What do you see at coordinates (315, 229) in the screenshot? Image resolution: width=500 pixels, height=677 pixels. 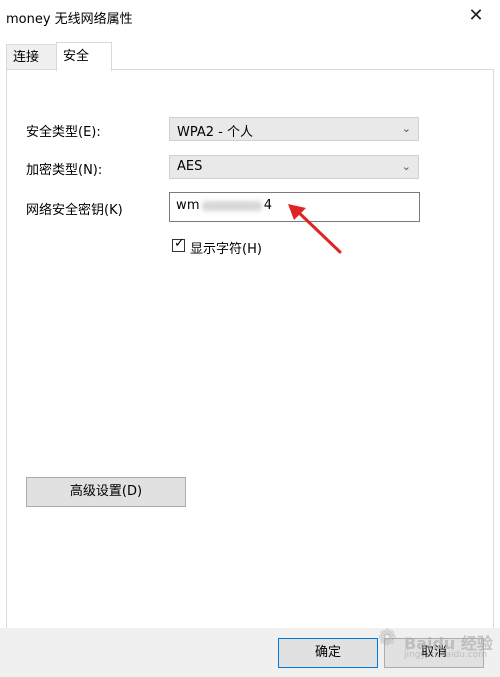 I see `red-arrow-annotation` at bounding box center [315, 229].